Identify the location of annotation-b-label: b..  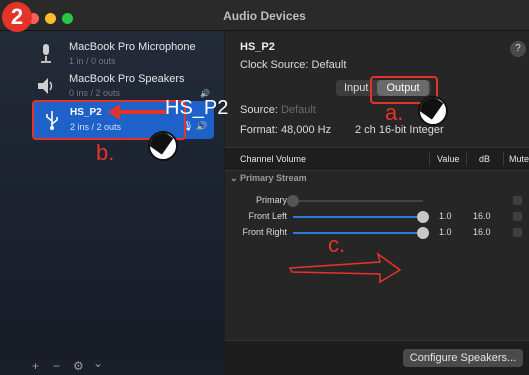
(105, 152).